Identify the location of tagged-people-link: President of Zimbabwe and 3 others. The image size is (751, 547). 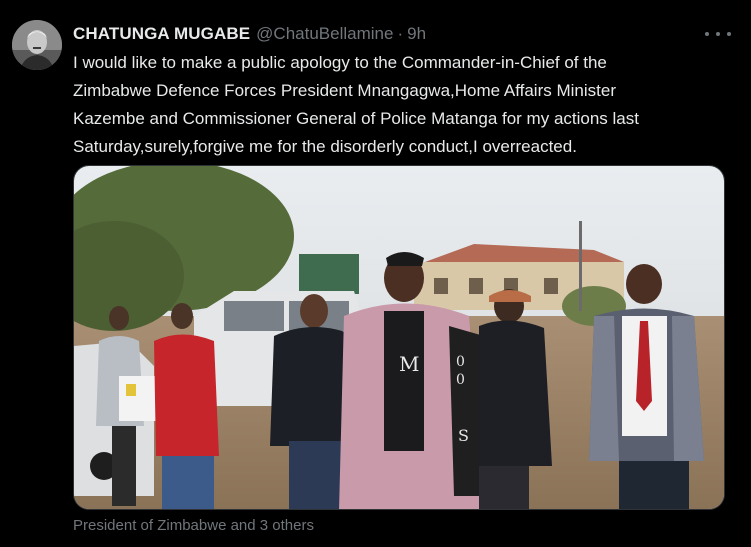
(193, 525).